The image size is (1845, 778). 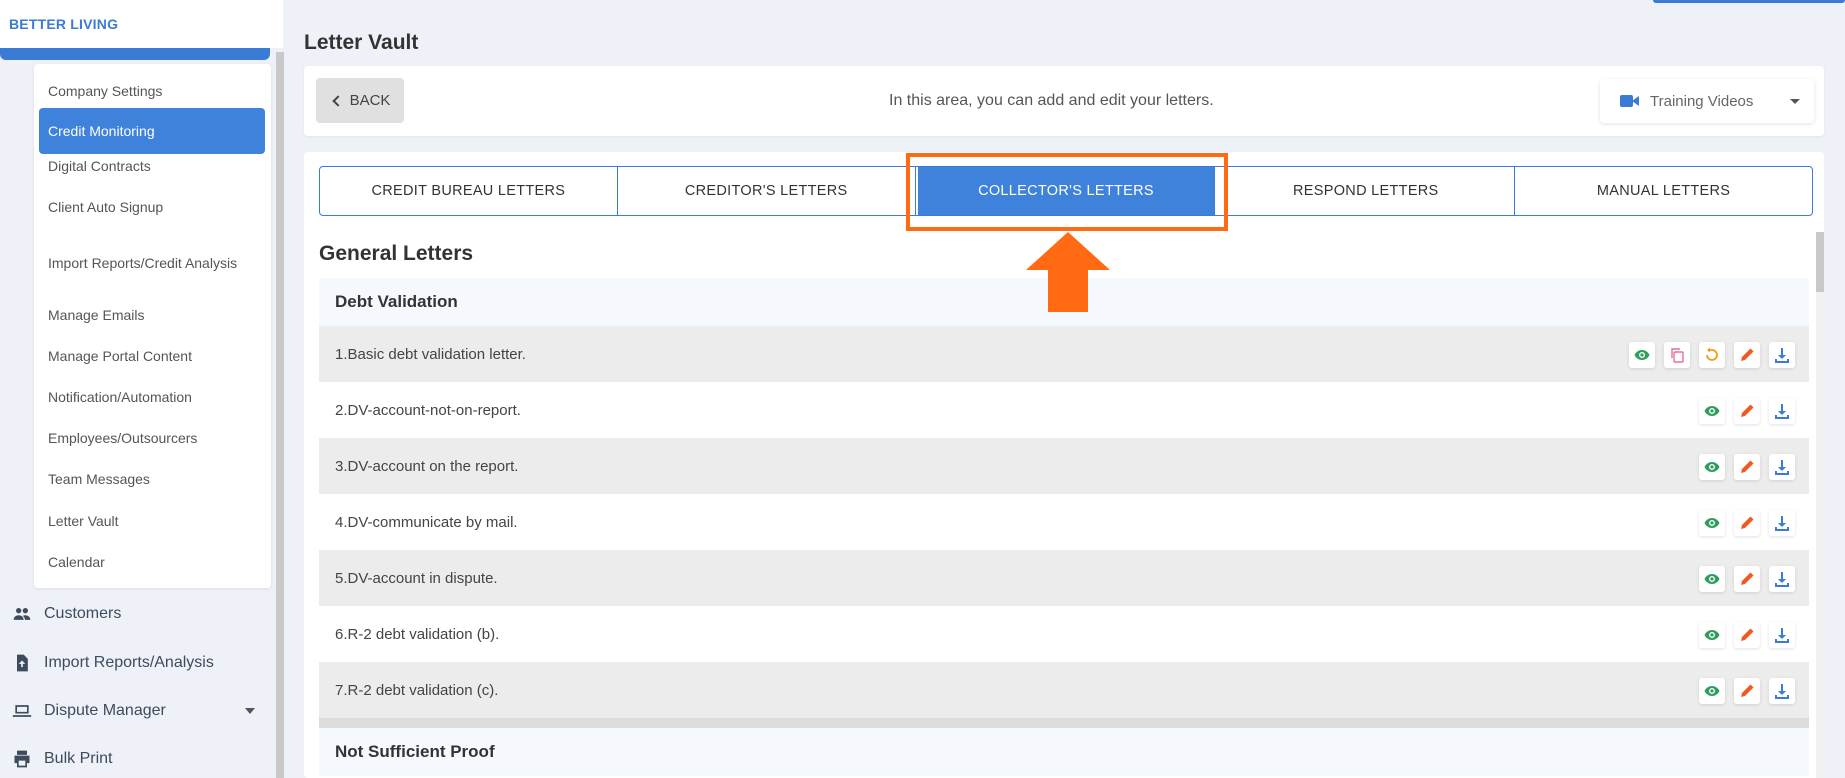 What do you see at coordinates (1630, 101) in the screenshot?
I see `video-camera-icon` at bounding box center [1630, 101].